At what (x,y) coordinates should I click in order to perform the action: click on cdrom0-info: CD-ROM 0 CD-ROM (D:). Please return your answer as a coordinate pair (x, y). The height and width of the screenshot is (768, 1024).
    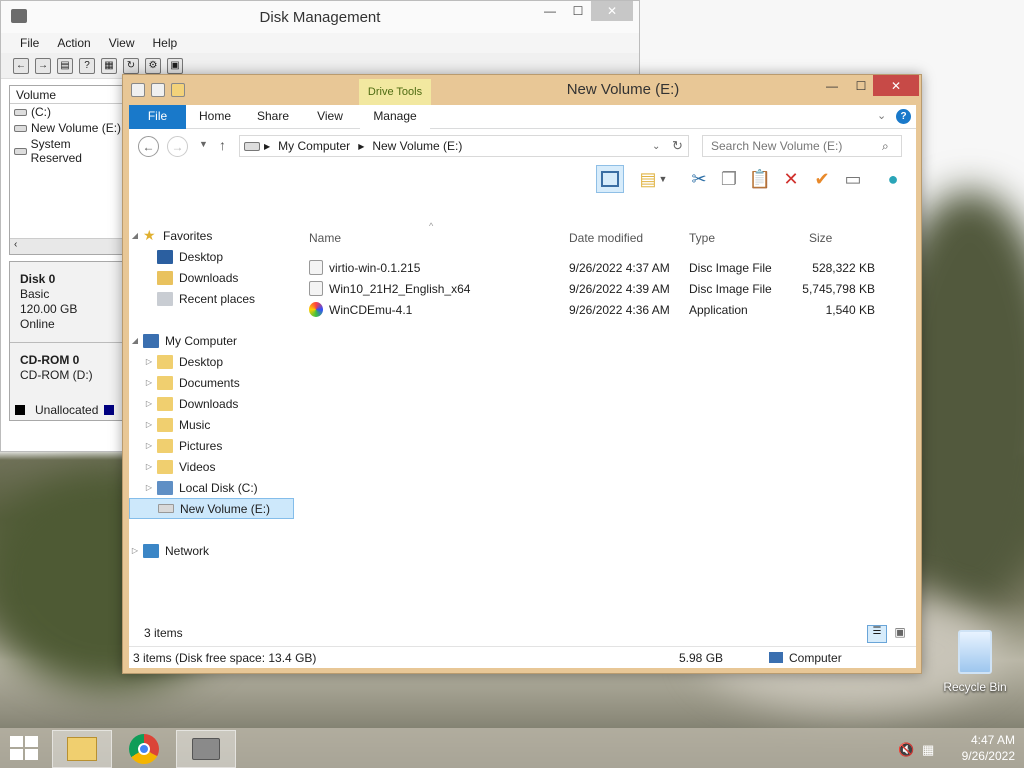
    Looking at the image, I should click on (68, 367).